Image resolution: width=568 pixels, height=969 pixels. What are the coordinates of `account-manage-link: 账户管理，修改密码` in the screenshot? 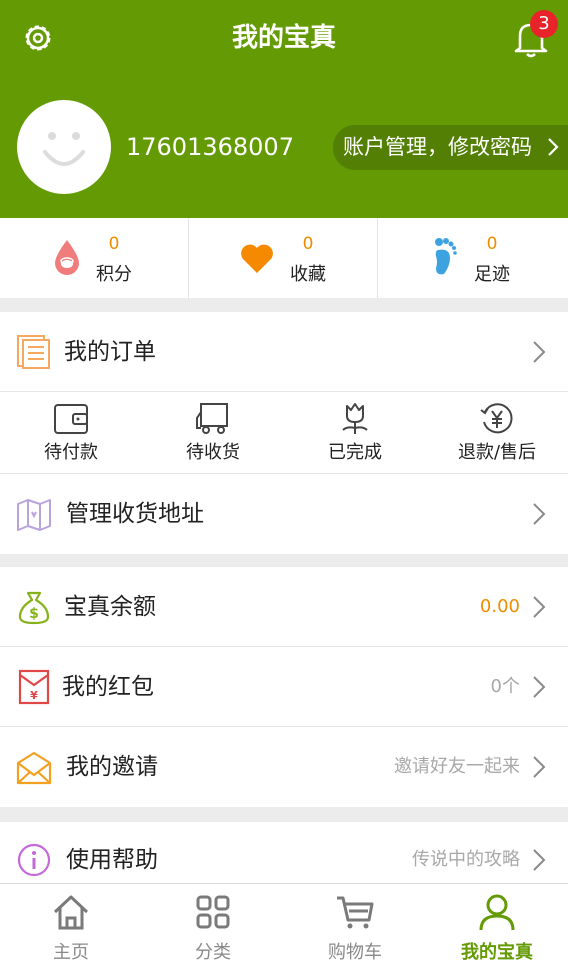 It's located at (450, 147).